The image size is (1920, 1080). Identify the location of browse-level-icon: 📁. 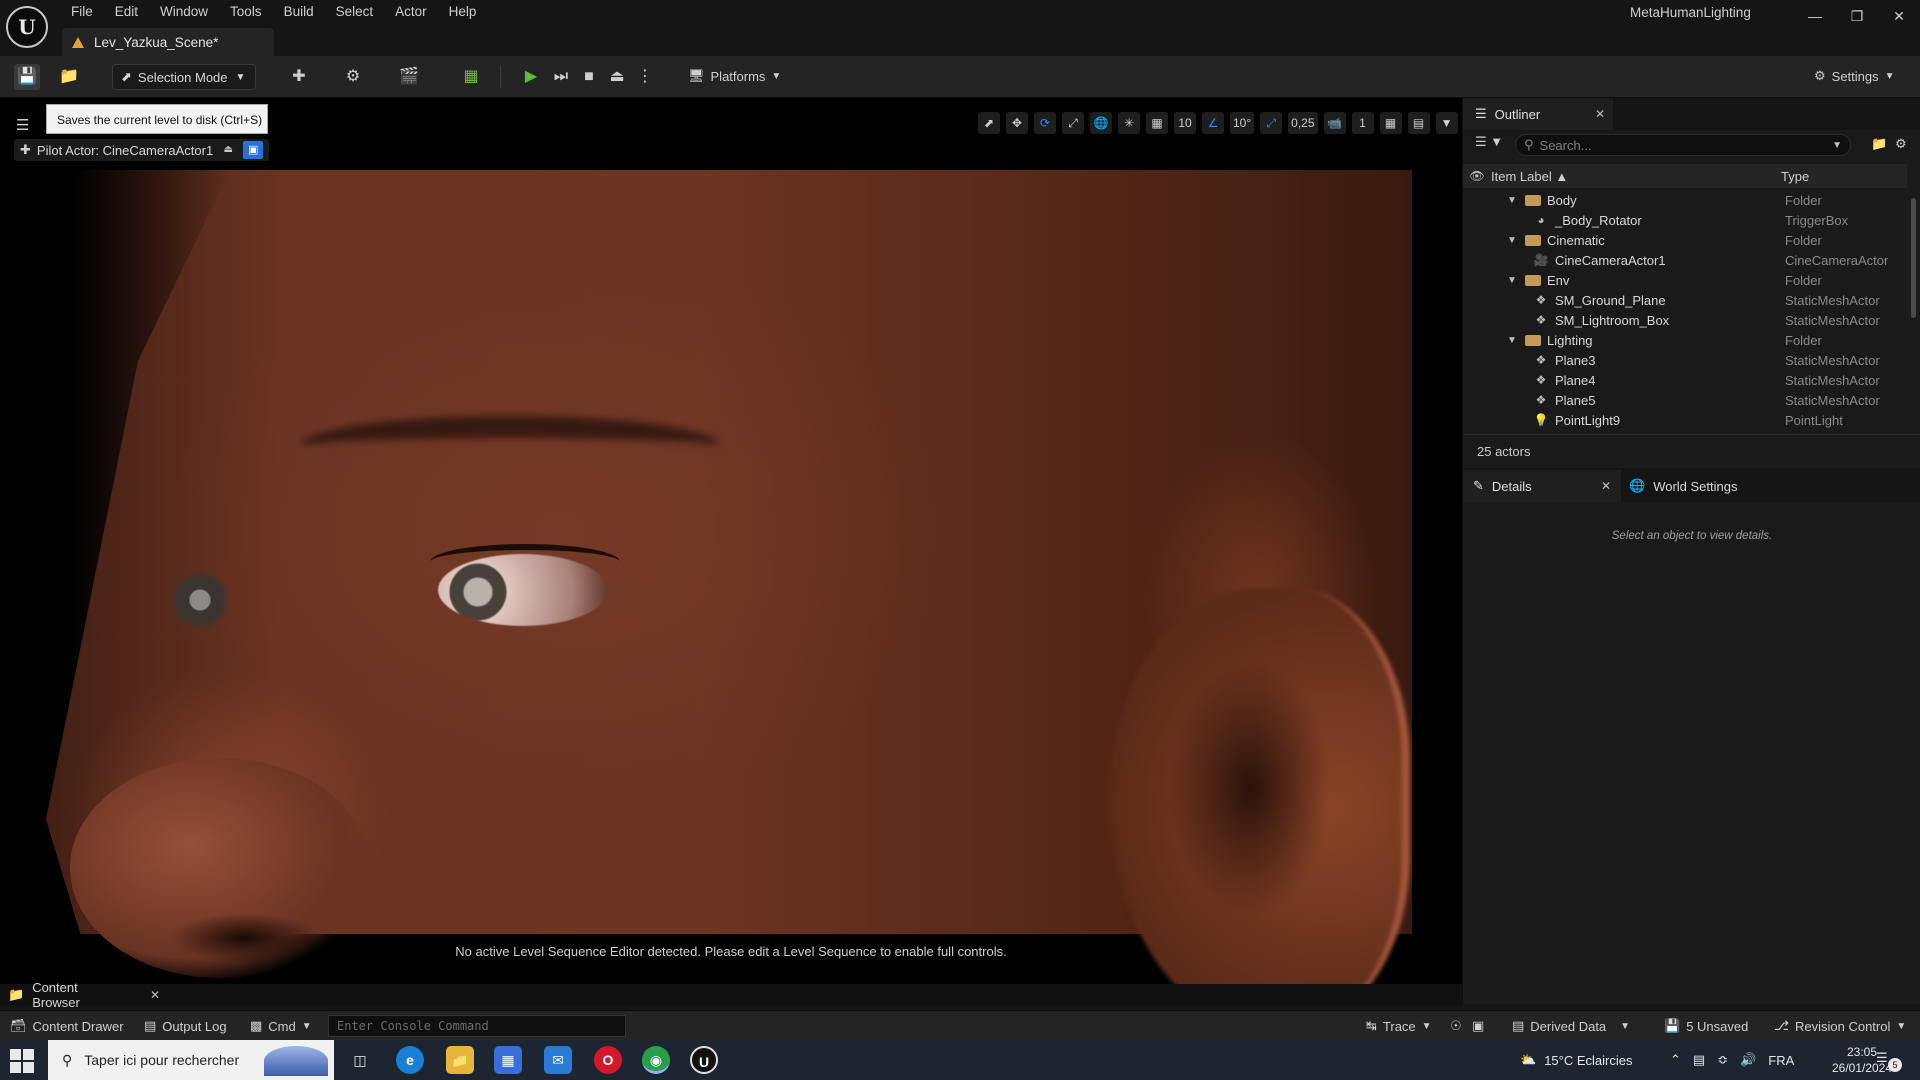
(69, 77).